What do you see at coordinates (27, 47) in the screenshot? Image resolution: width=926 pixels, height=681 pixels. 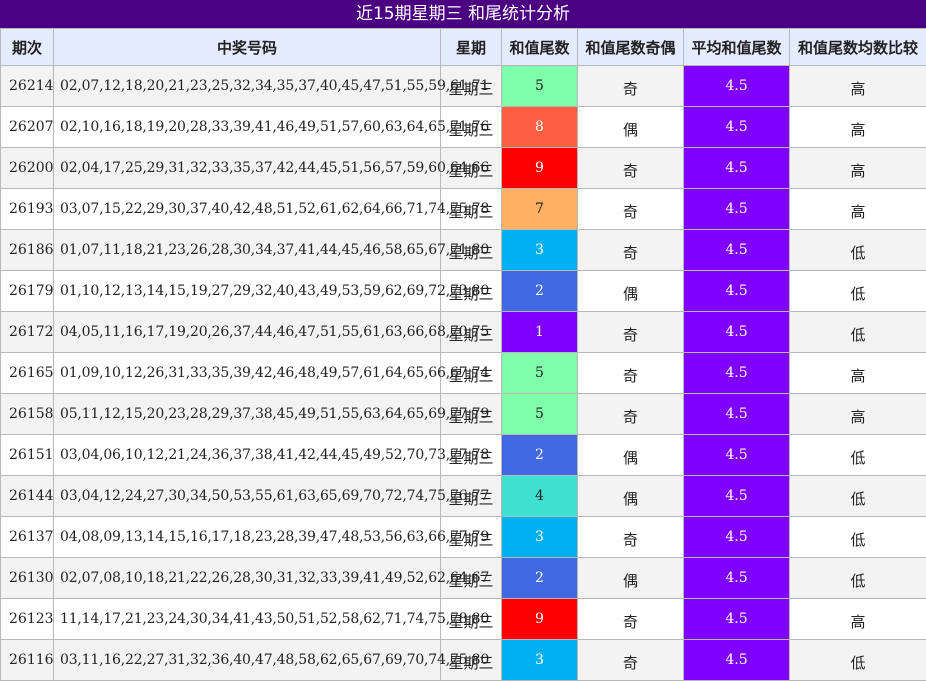 I see `col-header-issue: 期次` at bounding box center [27, 47].